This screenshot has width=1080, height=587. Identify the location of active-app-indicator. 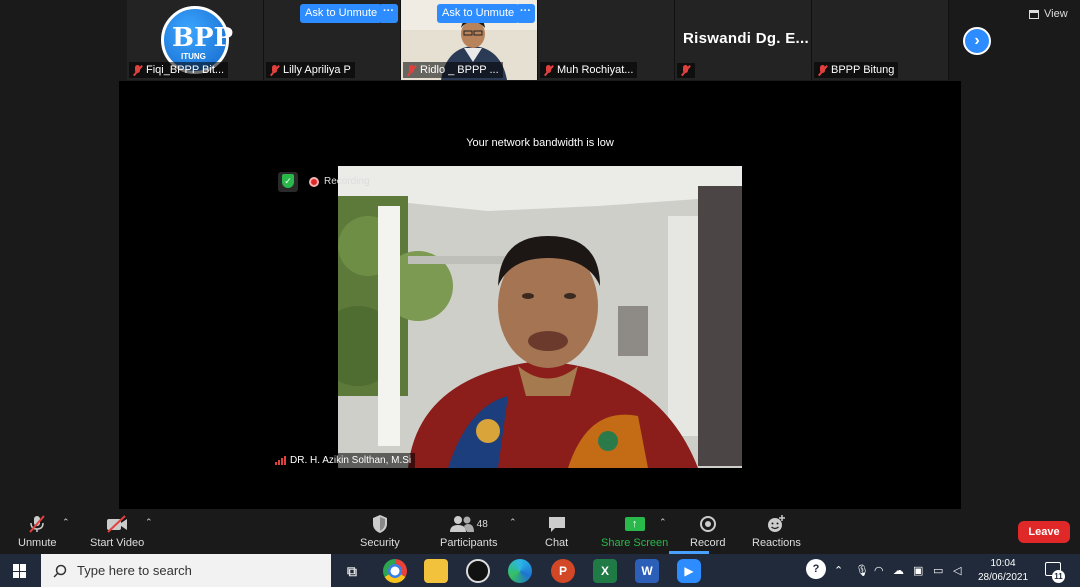
(689, 552).